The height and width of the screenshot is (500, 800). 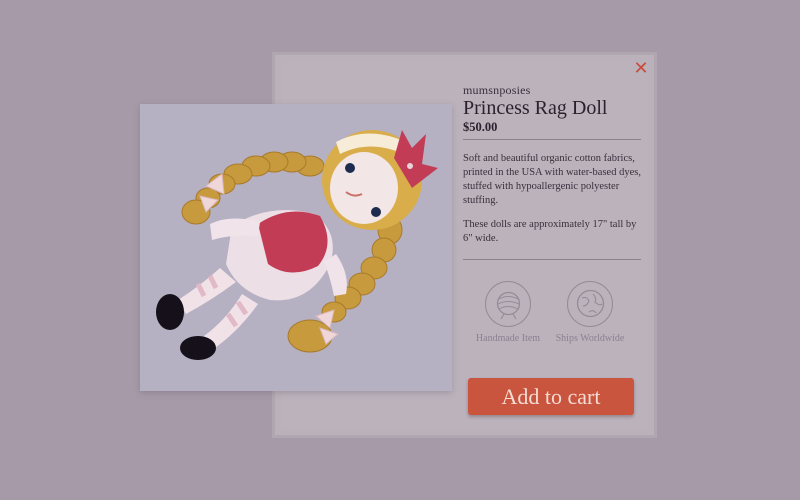 I want to click on feature-label: Handmade Item, so click(x=508, y=338).